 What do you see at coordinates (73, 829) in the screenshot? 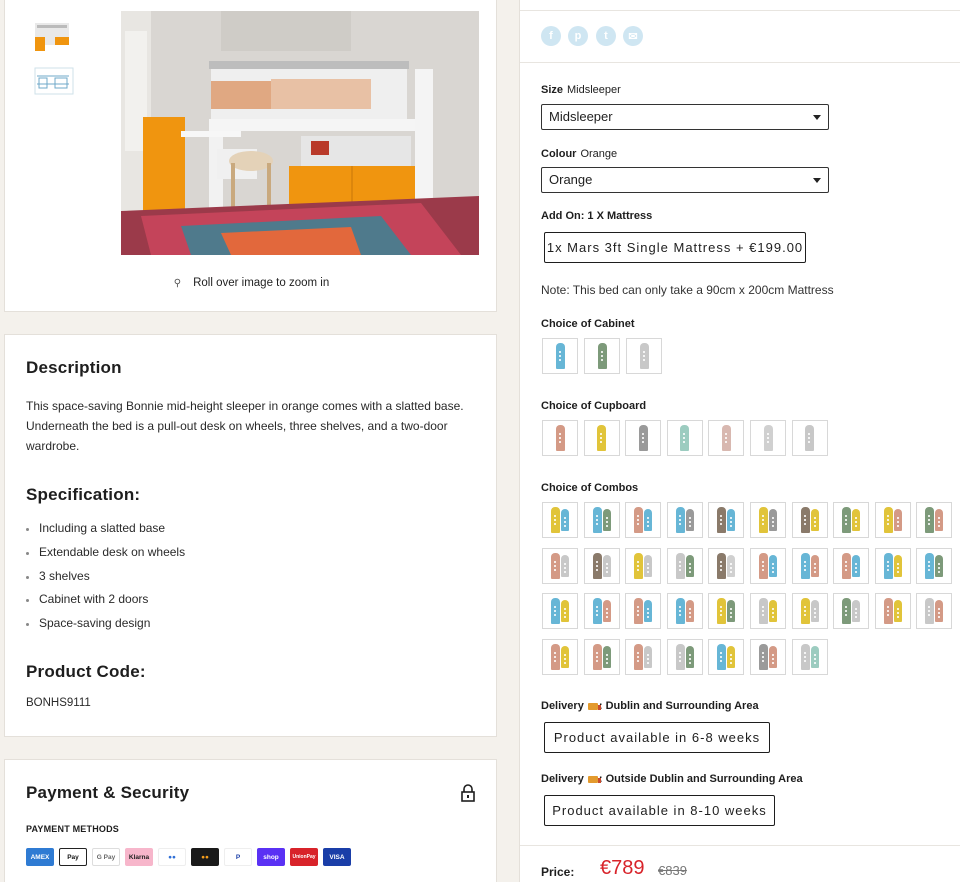
I see `payment-methods-label: PAYMENT METHODS` at bounding box center [73, 829].